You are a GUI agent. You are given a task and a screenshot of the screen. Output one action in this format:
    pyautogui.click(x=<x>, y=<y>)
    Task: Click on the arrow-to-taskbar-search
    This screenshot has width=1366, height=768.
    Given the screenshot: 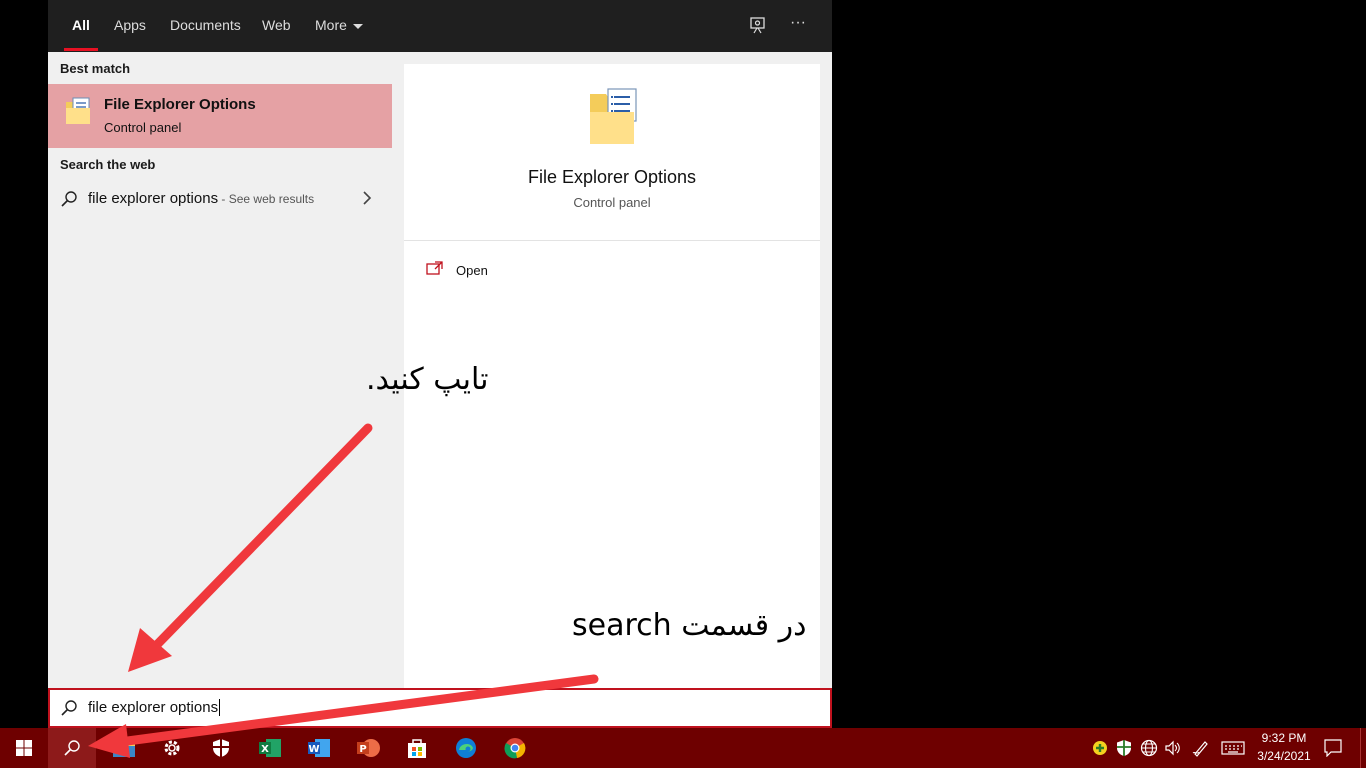 What is the action you would take?
    pyautogui.click(x=343, y=716)
    